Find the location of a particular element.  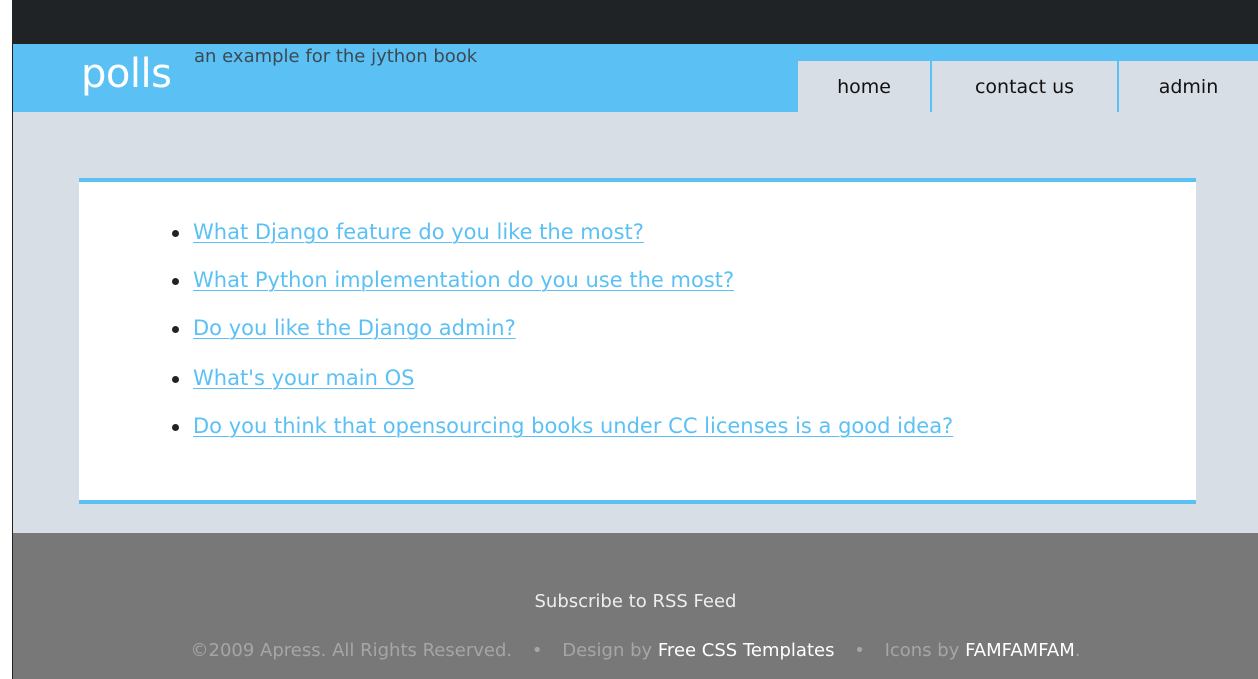

design-by-label: Design by is located at coordinates (607, 650).